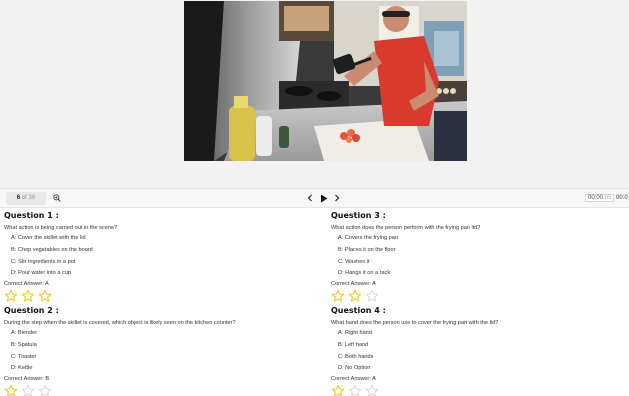  What do you see at coordinates (24, 356) in the screenshot?
I see `option-c: C: Toaster` at bounding box center [24, 356].